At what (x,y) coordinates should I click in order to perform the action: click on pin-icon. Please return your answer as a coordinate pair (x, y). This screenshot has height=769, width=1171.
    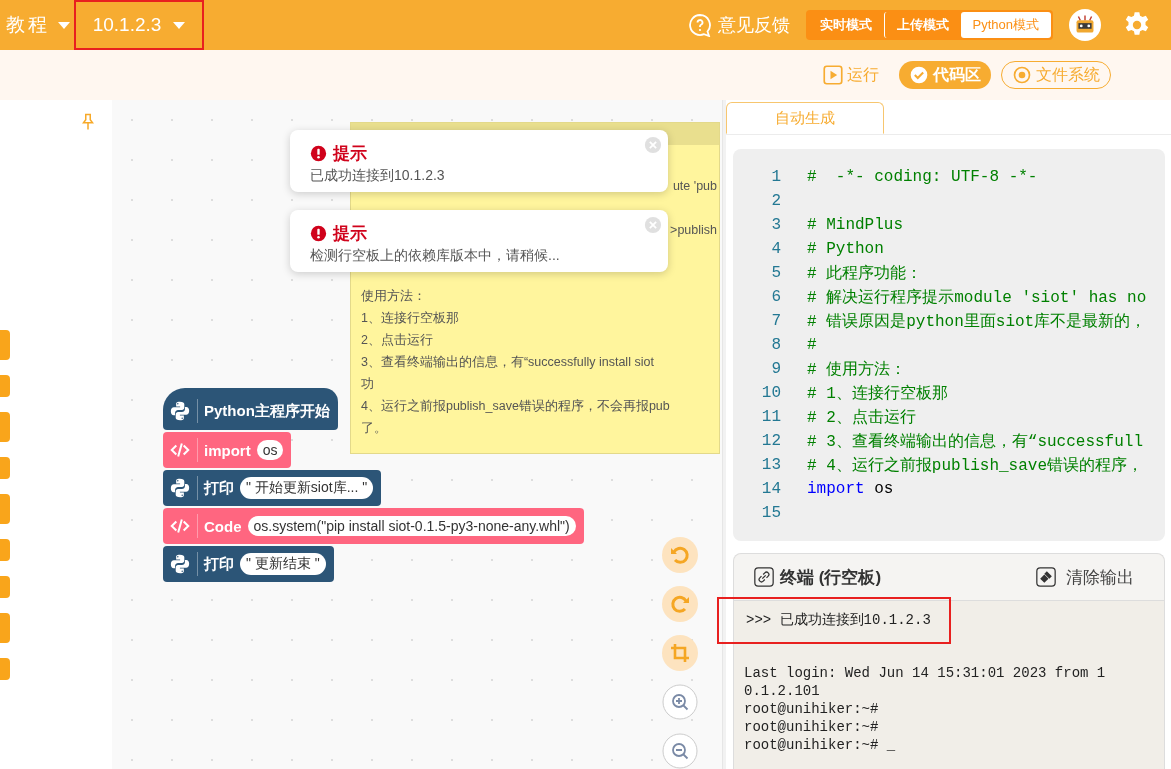
    Looking at the image, I should click on (88, 122).